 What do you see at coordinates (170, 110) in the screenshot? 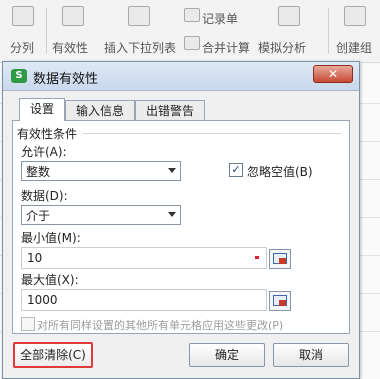
I see `tab-error-alert: 出错警告` at bounding box center [170, 110].